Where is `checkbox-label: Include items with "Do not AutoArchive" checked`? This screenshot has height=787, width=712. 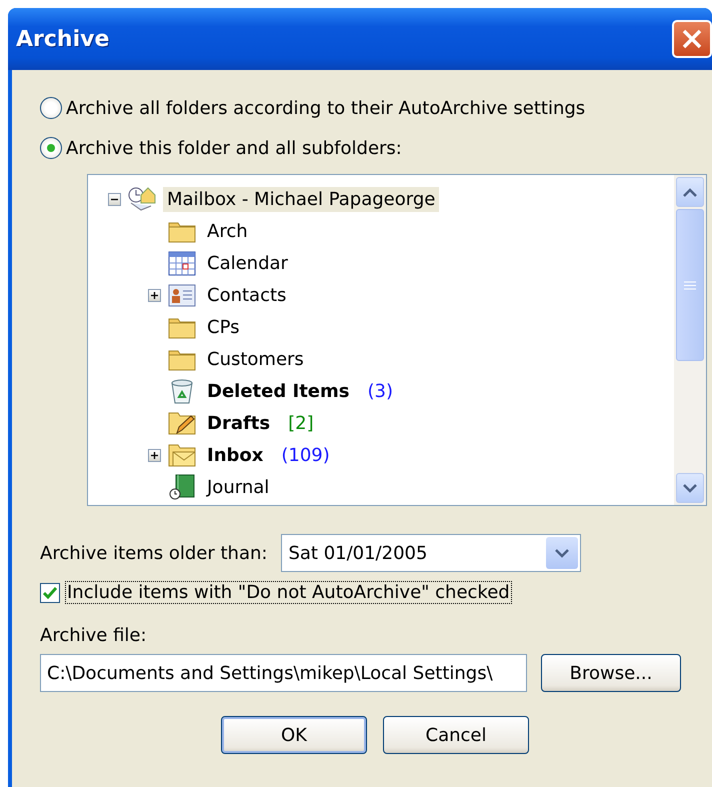
checkbox-label: Include items with "Do not AutoArchive" checked is located at coordinates (288, 592).